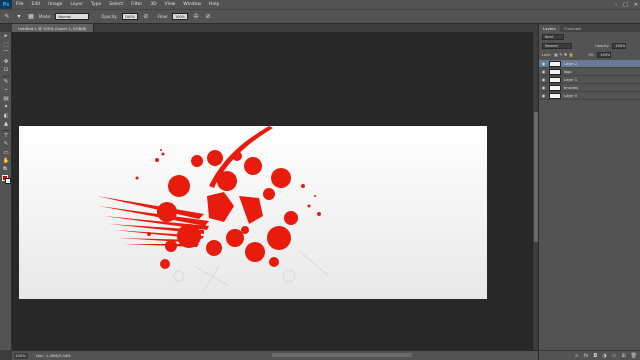  Describe the element at coordinates (6, 45) in the screenshot. I see `marquee-tool-icon: ⬚` at that location.